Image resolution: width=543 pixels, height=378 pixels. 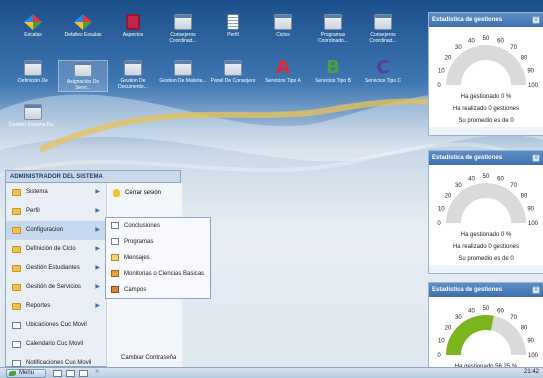 I want to click on start-menu-item-label: Reportes, so click(x=38, y=306).